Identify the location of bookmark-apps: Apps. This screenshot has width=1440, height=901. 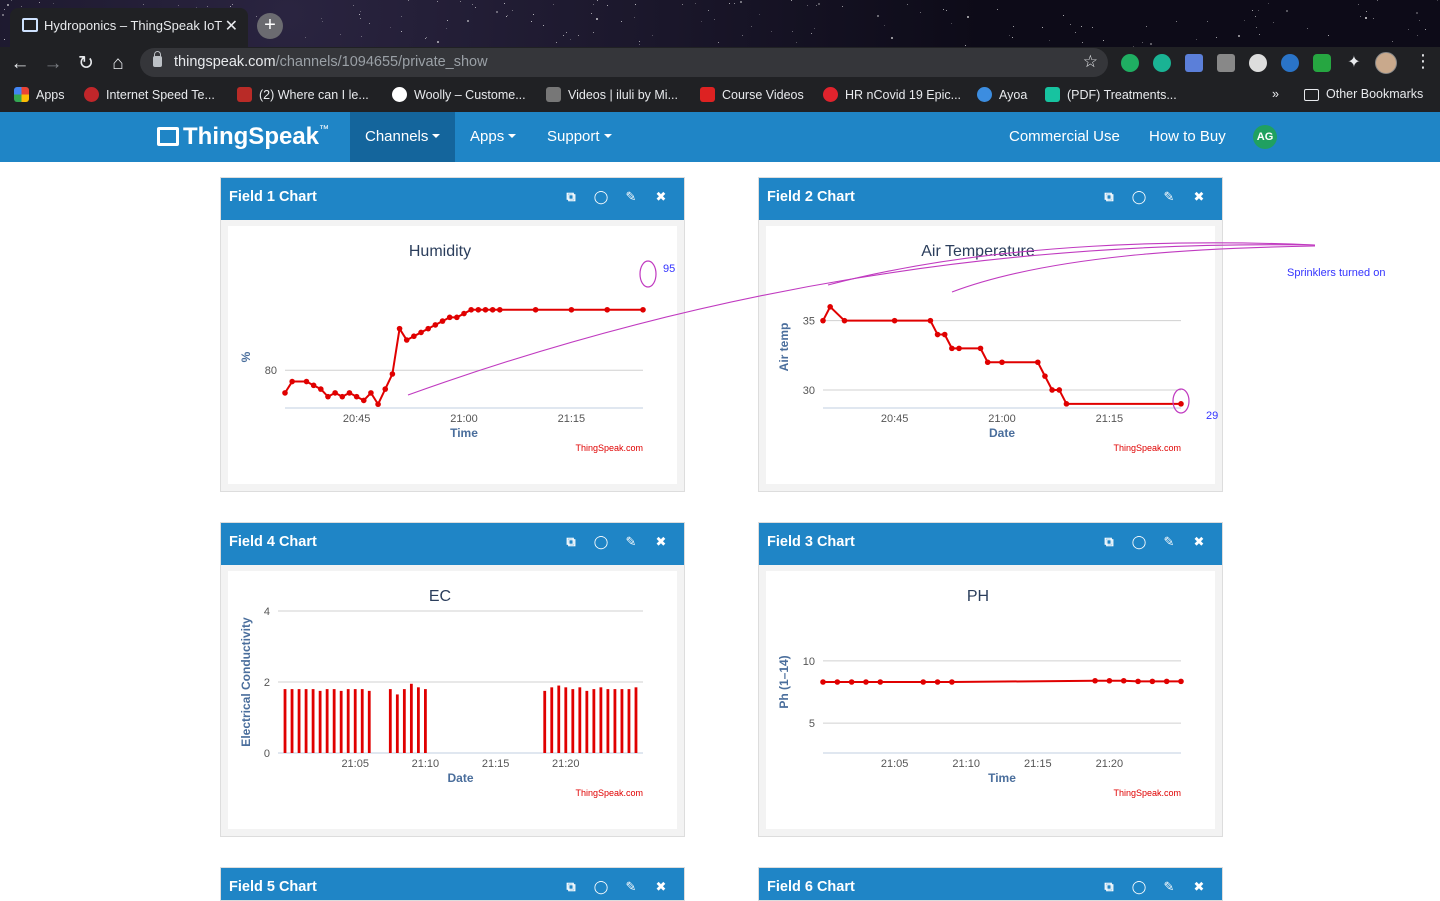
(39, 94).